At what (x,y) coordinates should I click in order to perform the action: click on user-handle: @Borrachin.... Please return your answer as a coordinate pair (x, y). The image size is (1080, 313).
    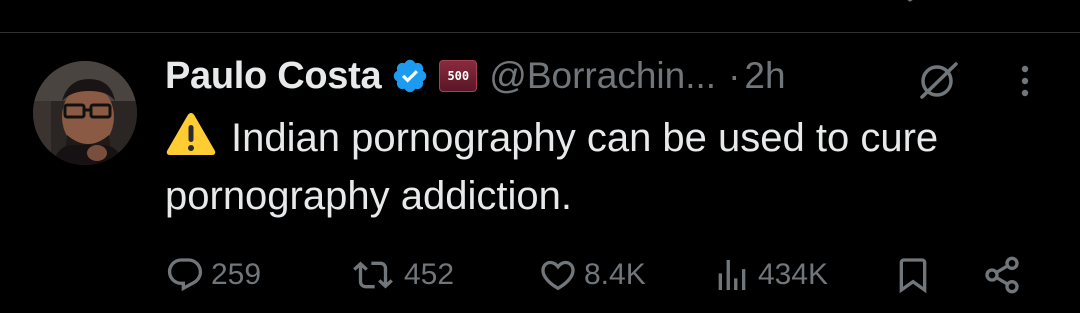
    Looking at the image, I should click on (602, 76).